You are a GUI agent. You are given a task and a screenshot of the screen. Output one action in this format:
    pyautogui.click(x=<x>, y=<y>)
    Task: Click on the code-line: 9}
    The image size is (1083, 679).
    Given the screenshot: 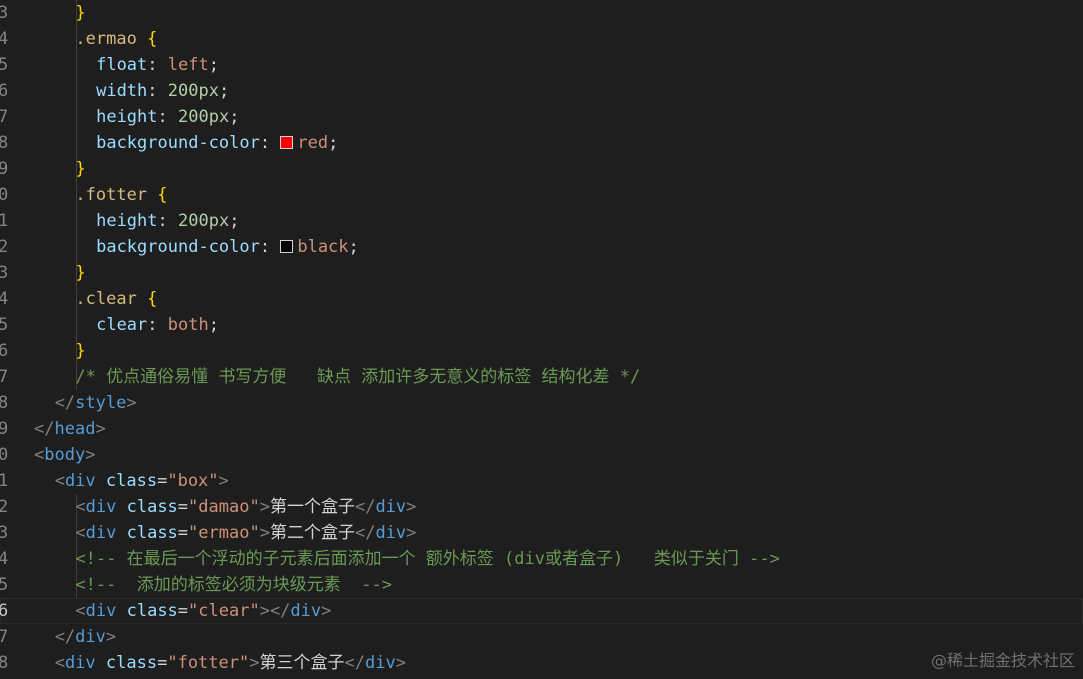 What is the action you would take?
    pyautogui.click(x=541, y=169)
    